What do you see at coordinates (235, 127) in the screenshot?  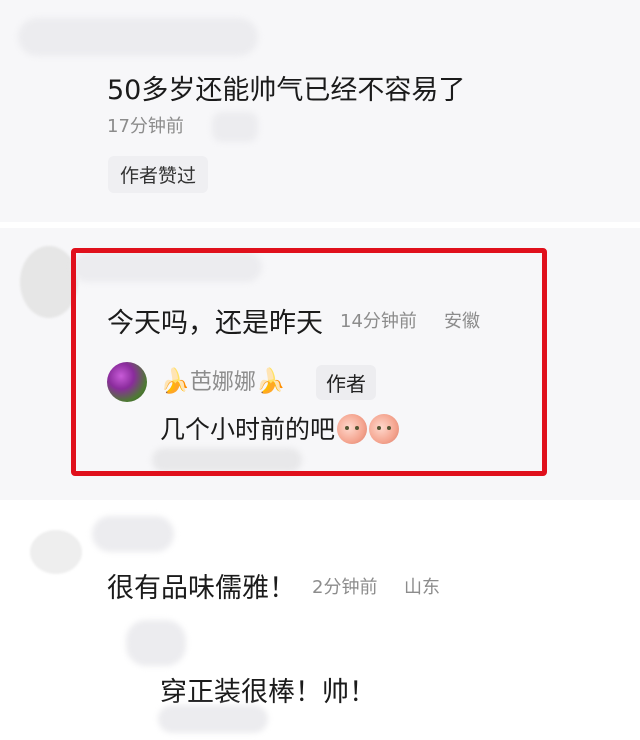 I see `blurred-location` at bounding box center [235, 127].